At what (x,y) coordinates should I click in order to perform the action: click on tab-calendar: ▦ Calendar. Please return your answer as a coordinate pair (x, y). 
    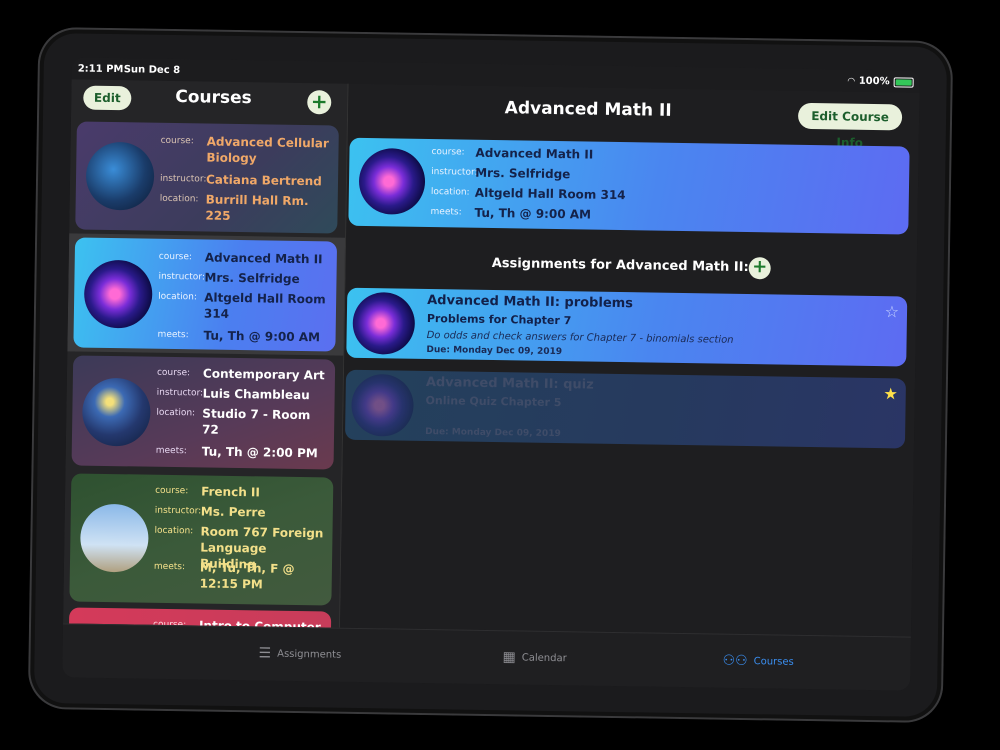
    Looking at the image, I should click on (534, 657).